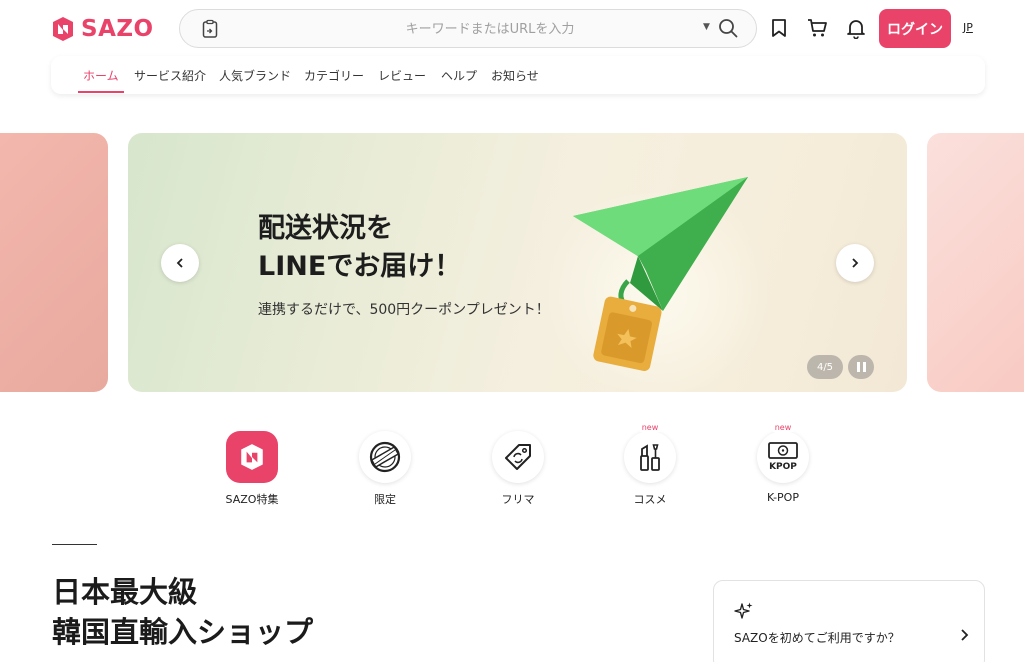 The width and height of the screenshot is (1024, 662). I want to click on category-kpop: new KPOP K-POP, so click(783, 463).